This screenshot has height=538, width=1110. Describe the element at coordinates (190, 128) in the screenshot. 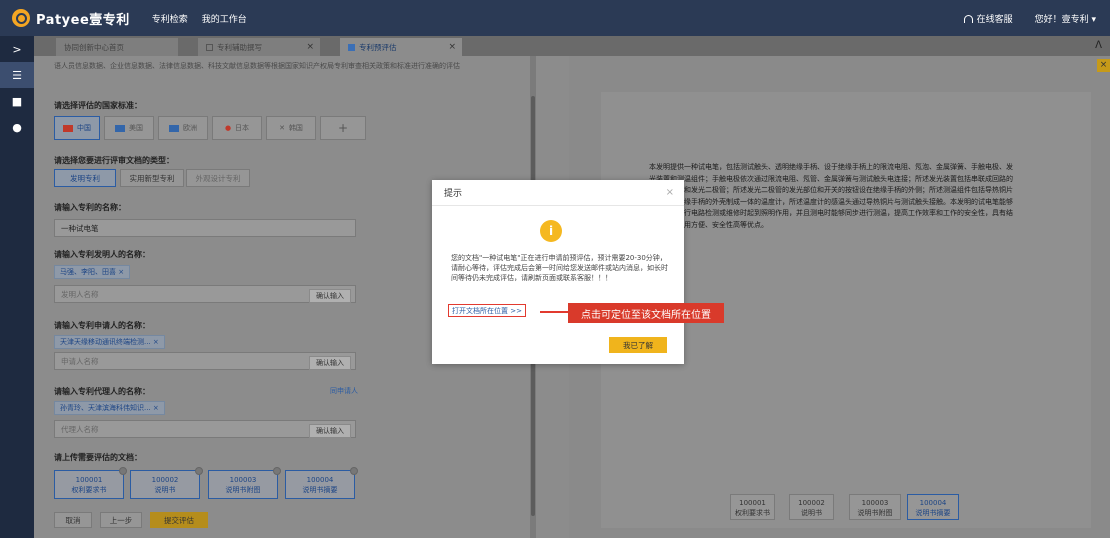

I see `country-label-text: 欧洲` at that location.